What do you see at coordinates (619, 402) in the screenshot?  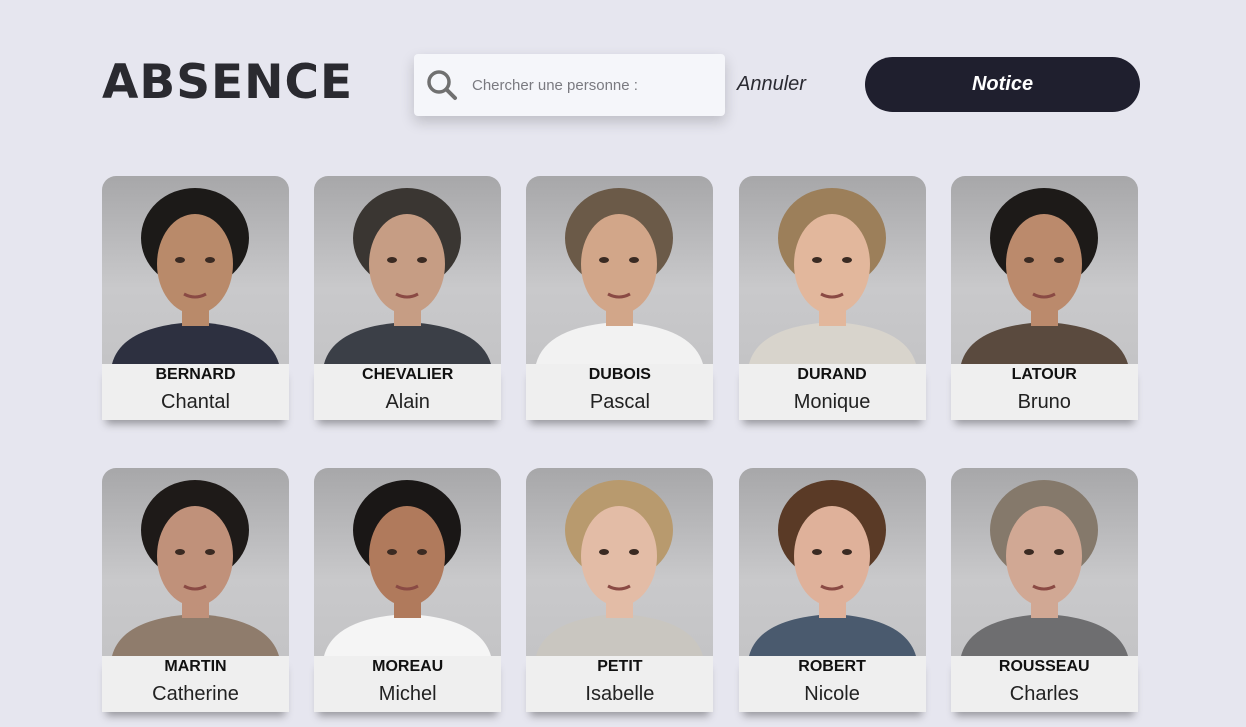 I see `person-first-name: Pascal` at bounding box center [619, 402].